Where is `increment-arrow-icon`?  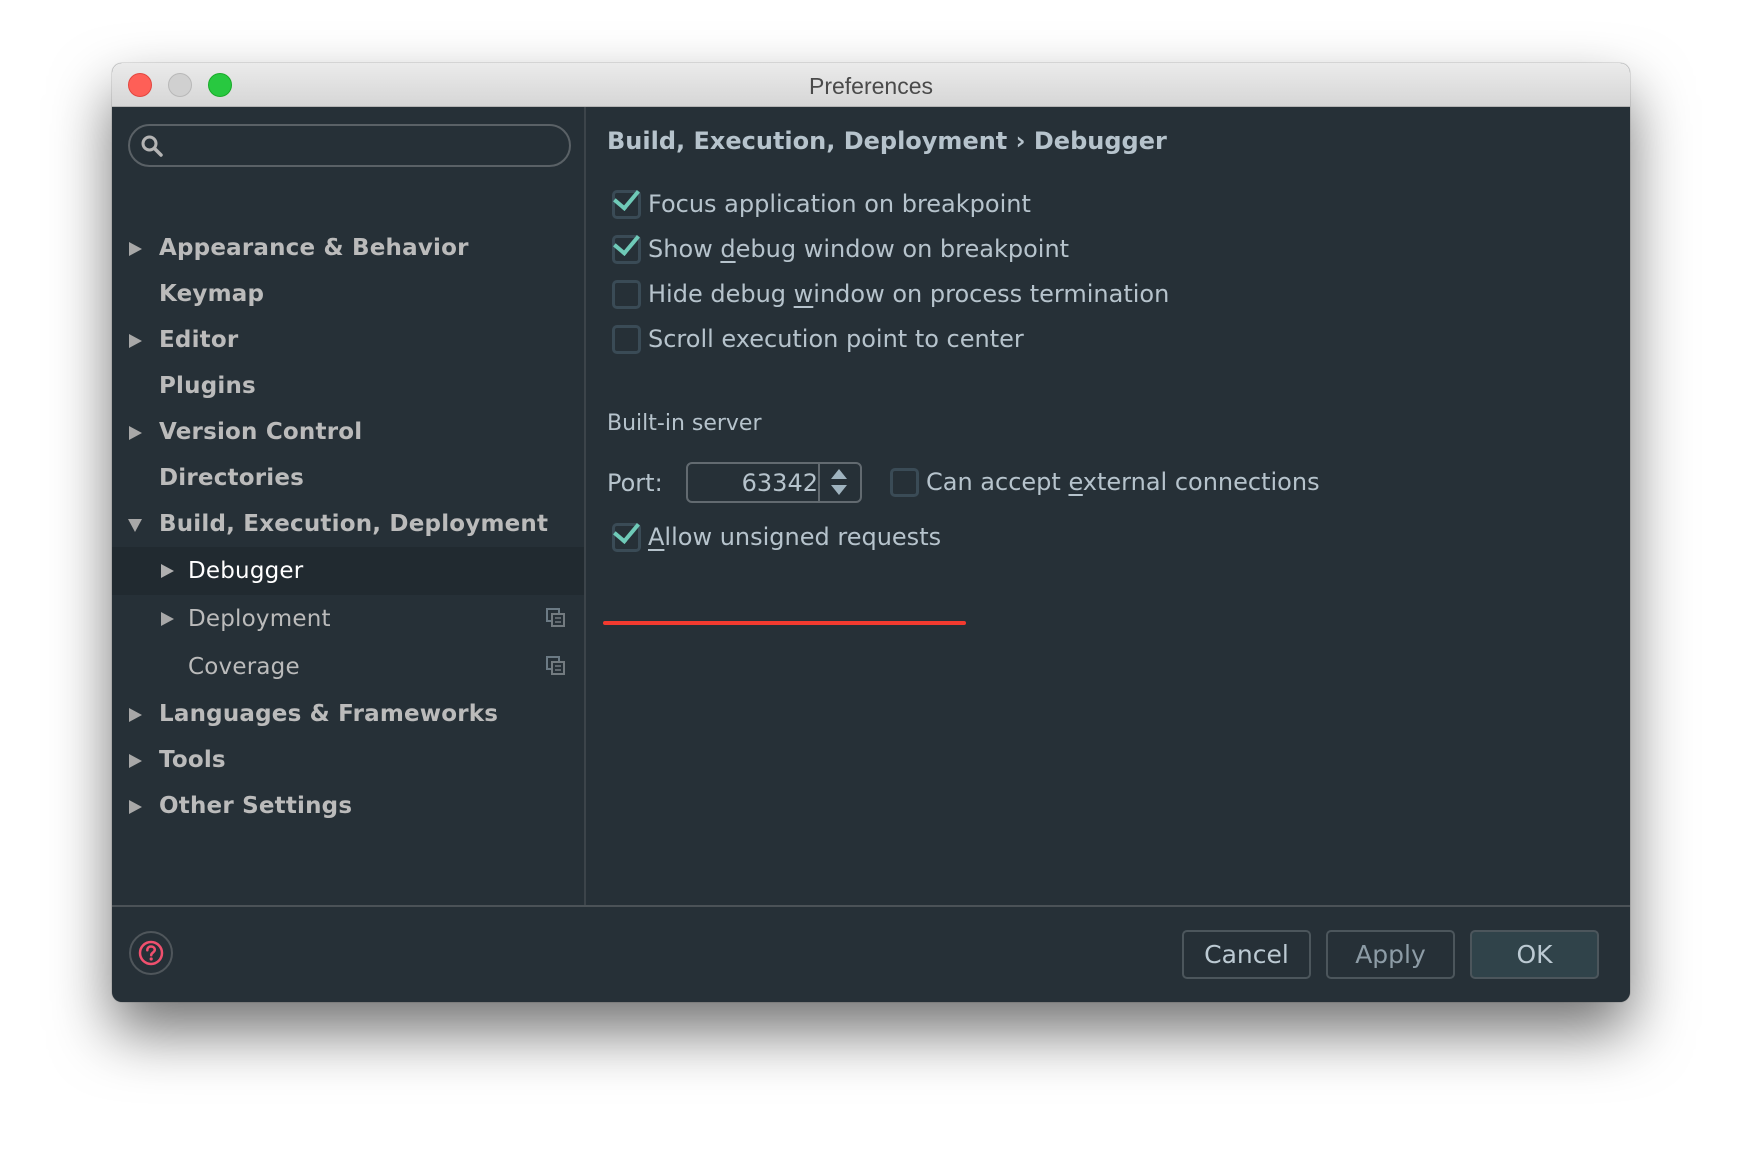
increment-arrow-icon is located at coordinates (839, 474).